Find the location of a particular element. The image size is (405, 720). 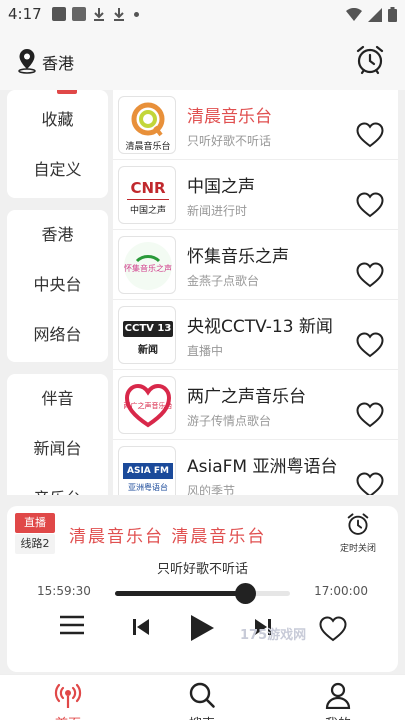

station-subtitle: 风的季节 is located at coordinates (211, 489).